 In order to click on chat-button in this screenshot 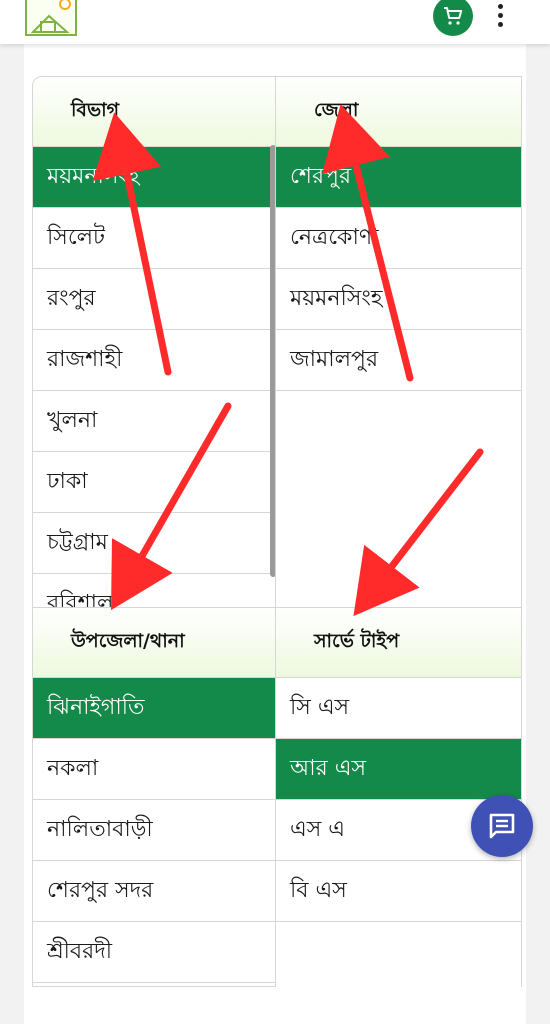, I will do `click(502, 826)`.